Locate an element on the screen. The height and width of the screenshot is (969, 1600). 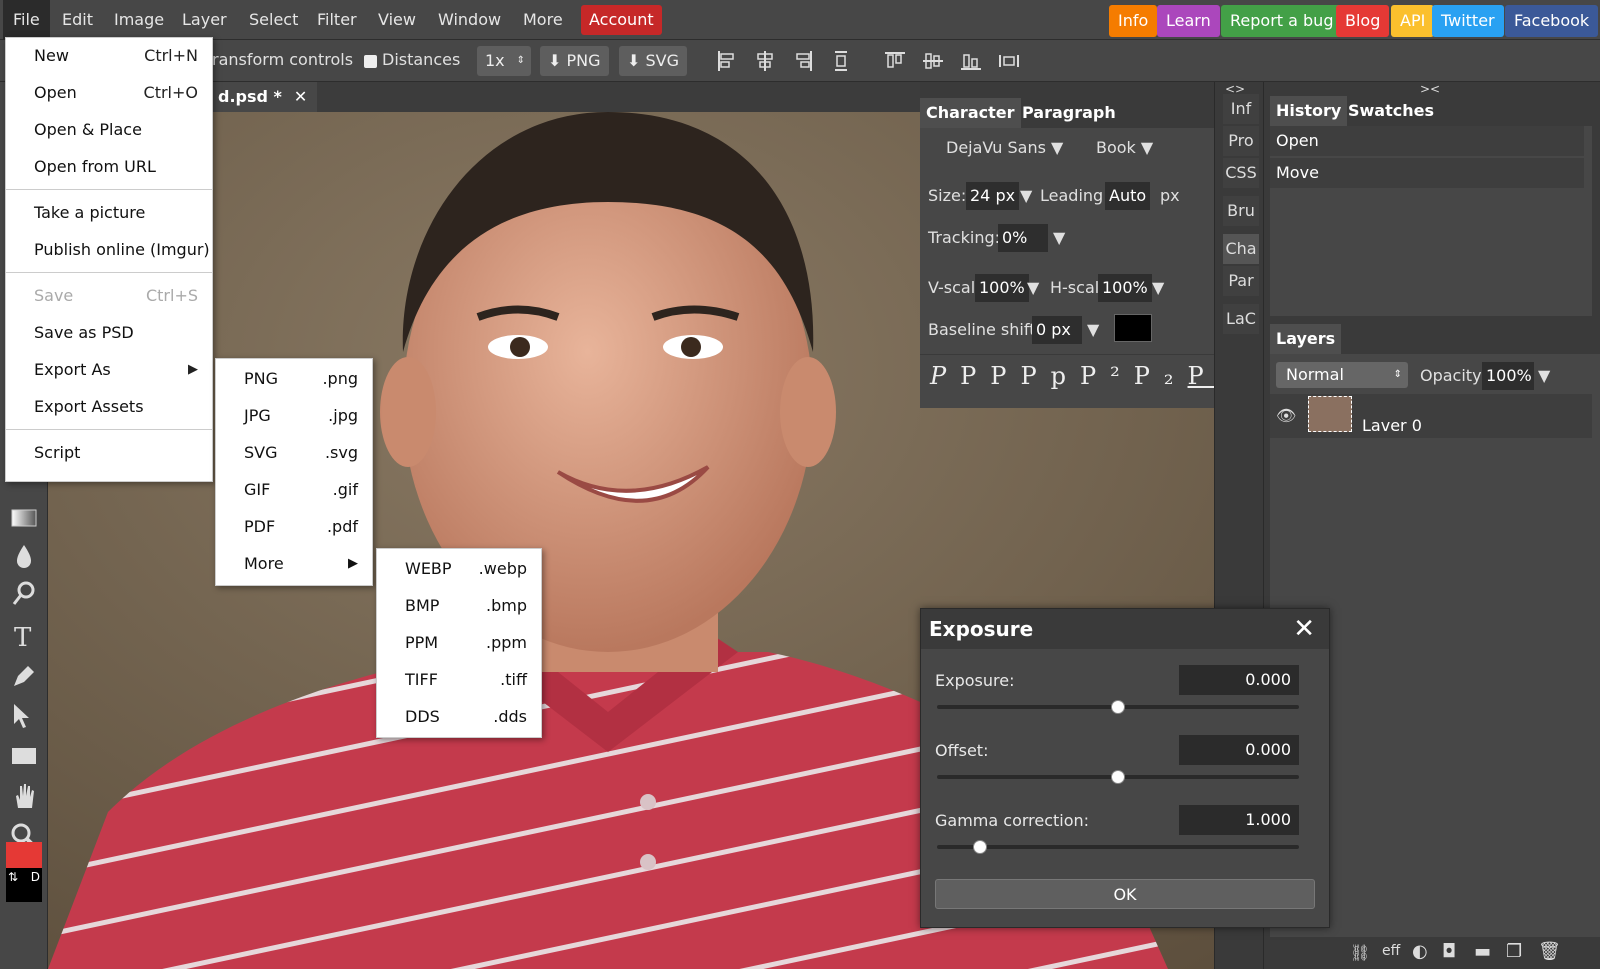
hscale-dropdown-icon: ▼ is located at coordinates (1158, 287).